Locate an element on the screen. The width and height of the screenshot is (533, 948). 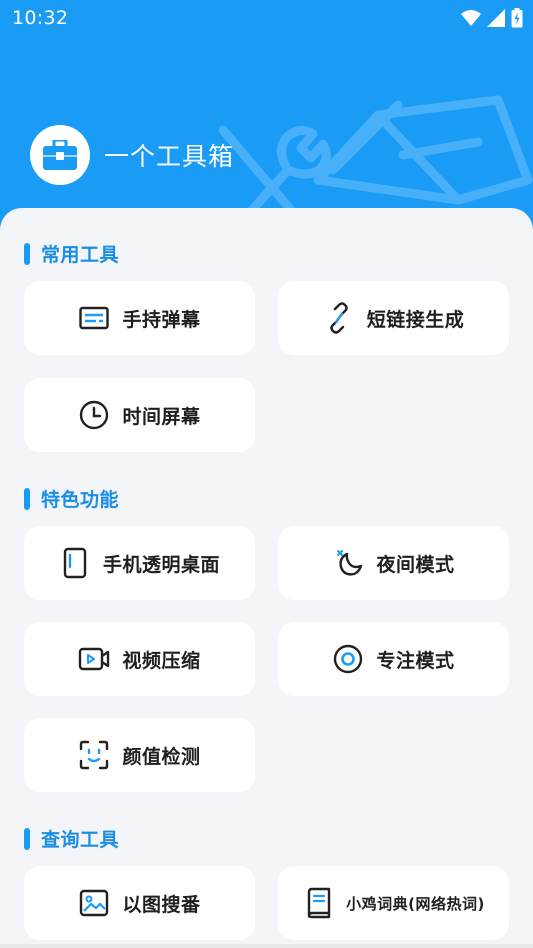
subtitles-icon is located at coordinates (94, 318).